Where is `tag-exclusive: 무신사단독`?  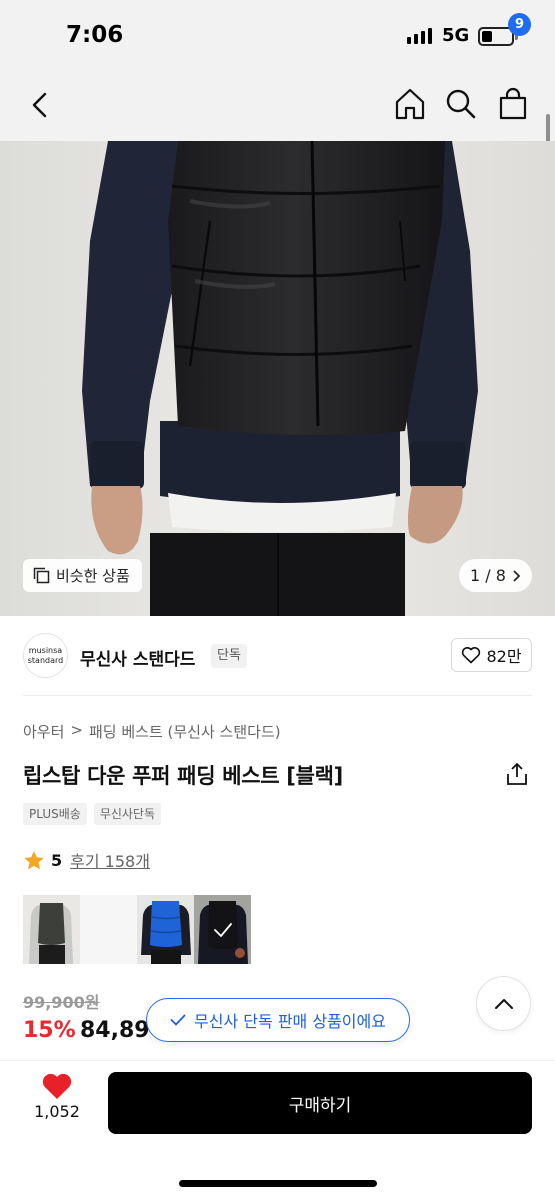 tag-exclusive: 무신사단독 is located at coordinates (127, 814).